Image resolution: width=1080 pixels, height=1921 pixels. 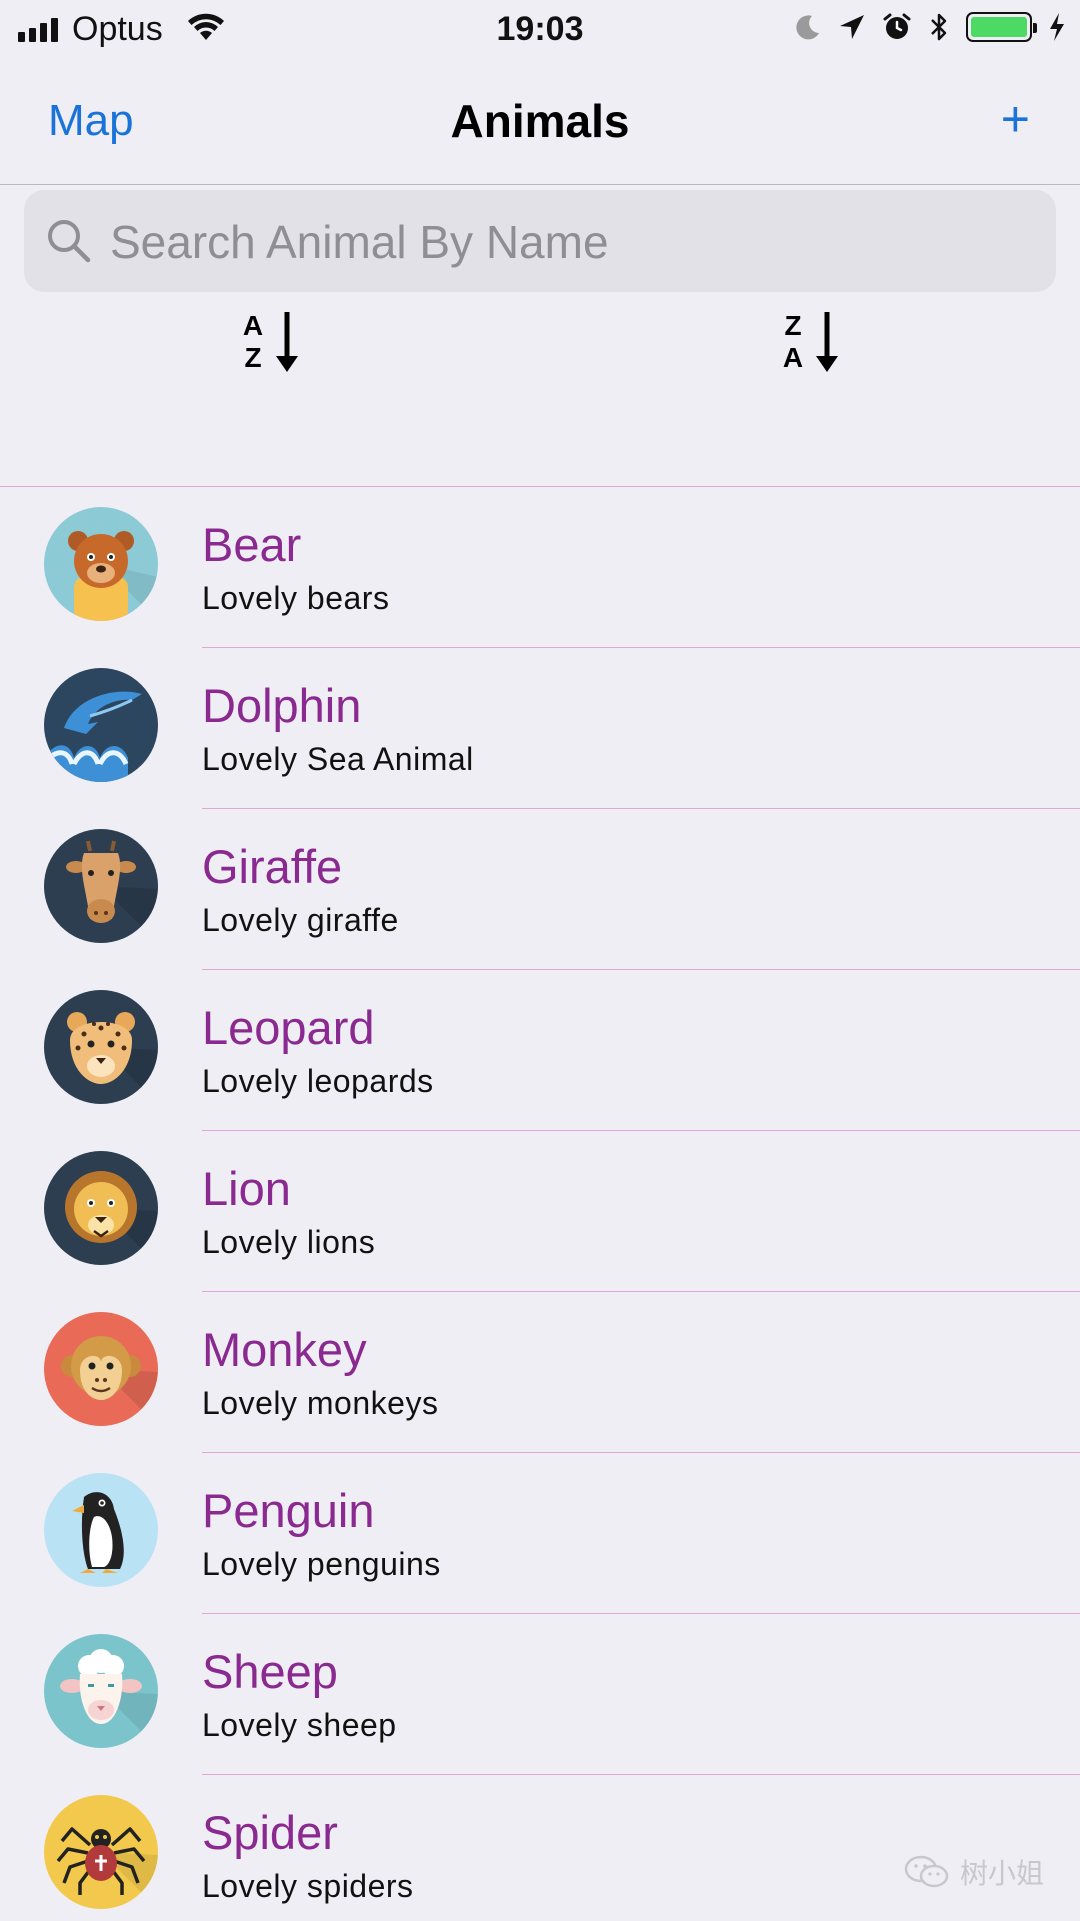 What do you see at coordinates (1057, 27) in the screenshot?
I see `charging-bolt-icon` at bounding box center [1057, 27].